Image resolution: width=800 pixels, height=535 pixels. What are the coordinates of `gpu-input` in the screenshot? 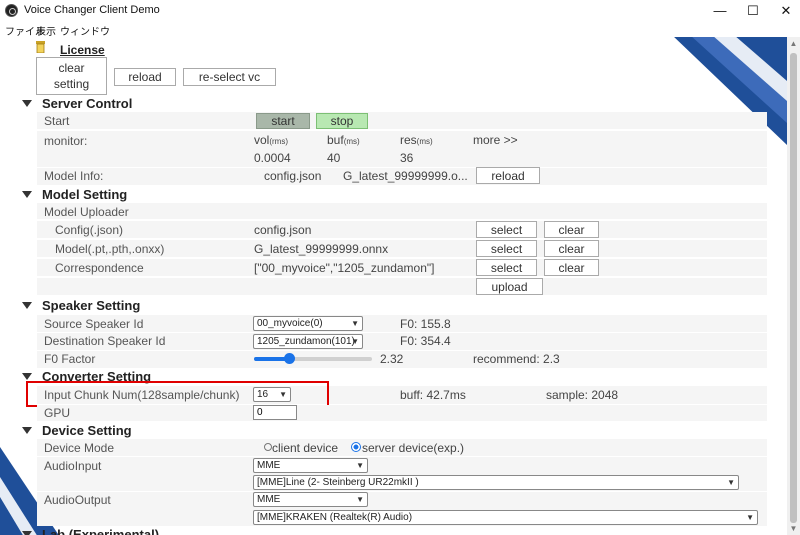 It's located at (275, 412).